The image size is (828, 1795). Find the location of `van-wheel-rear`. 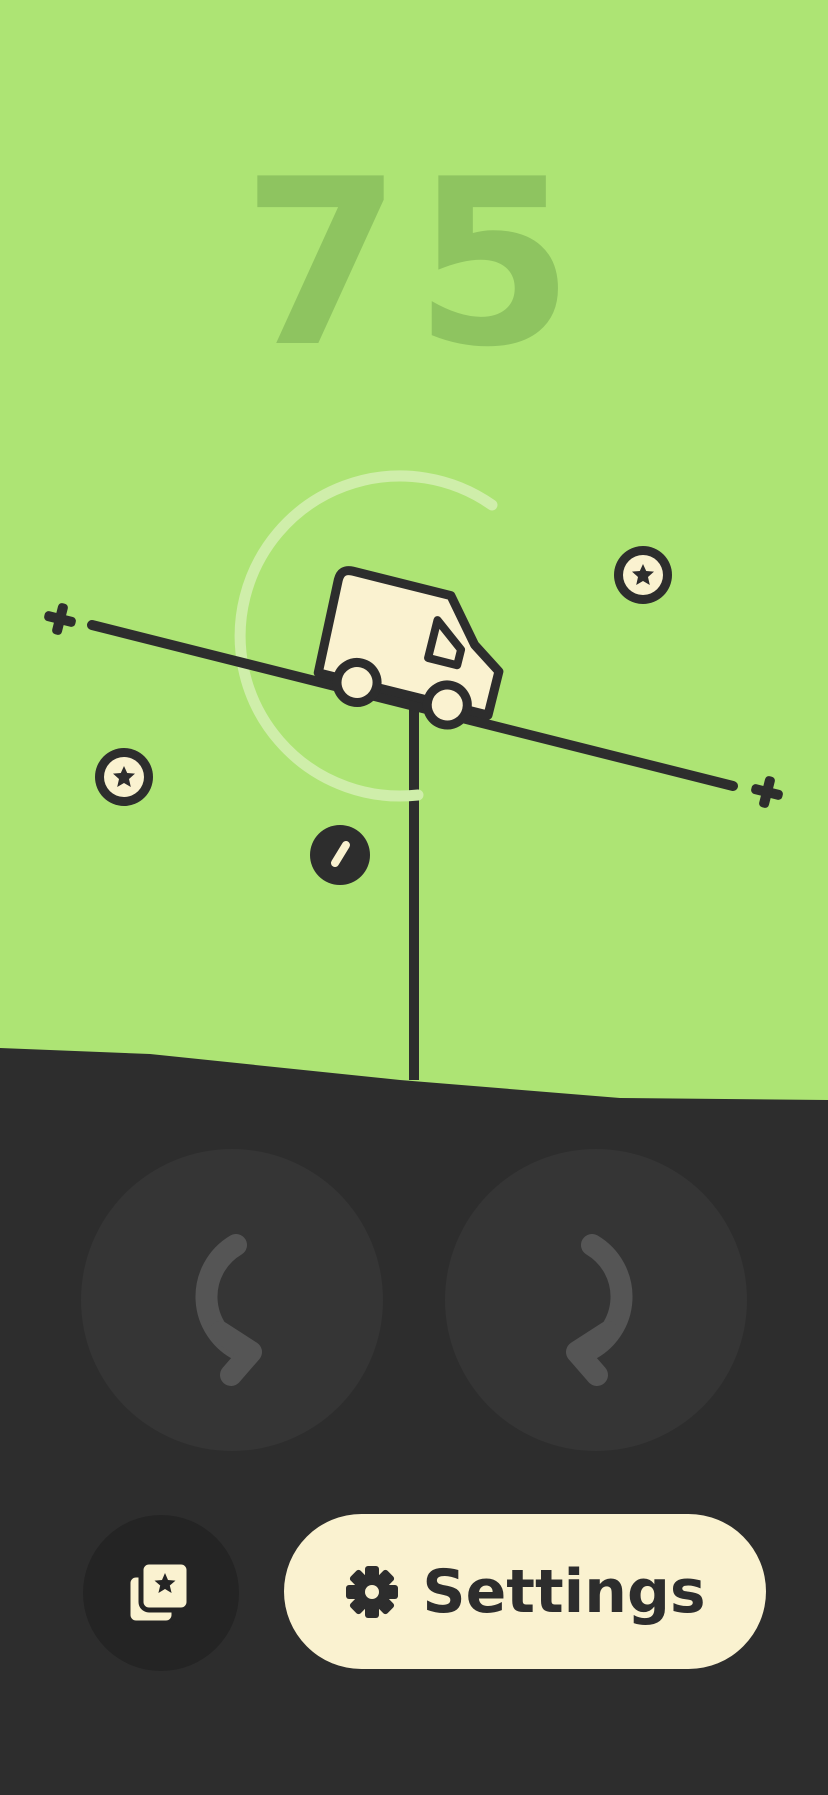

van-wheel-rear is located at coordinates (357, 682).